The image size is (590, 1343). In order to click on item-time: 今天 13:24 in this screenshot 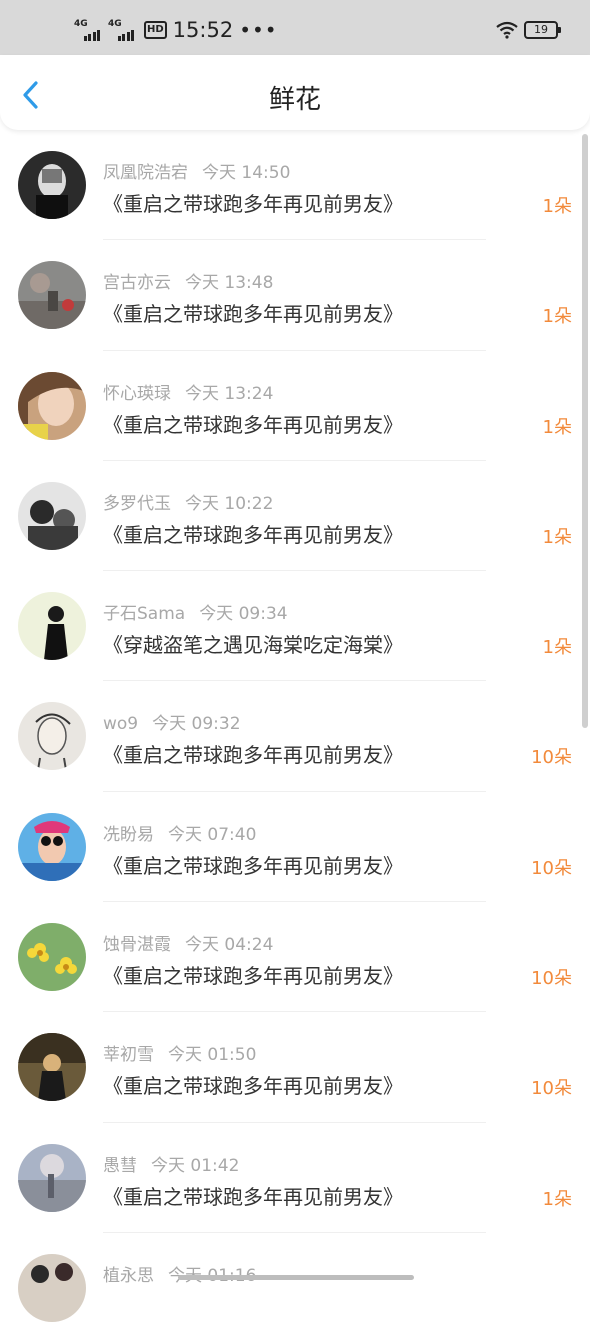, I will do `click(229, 393)`.